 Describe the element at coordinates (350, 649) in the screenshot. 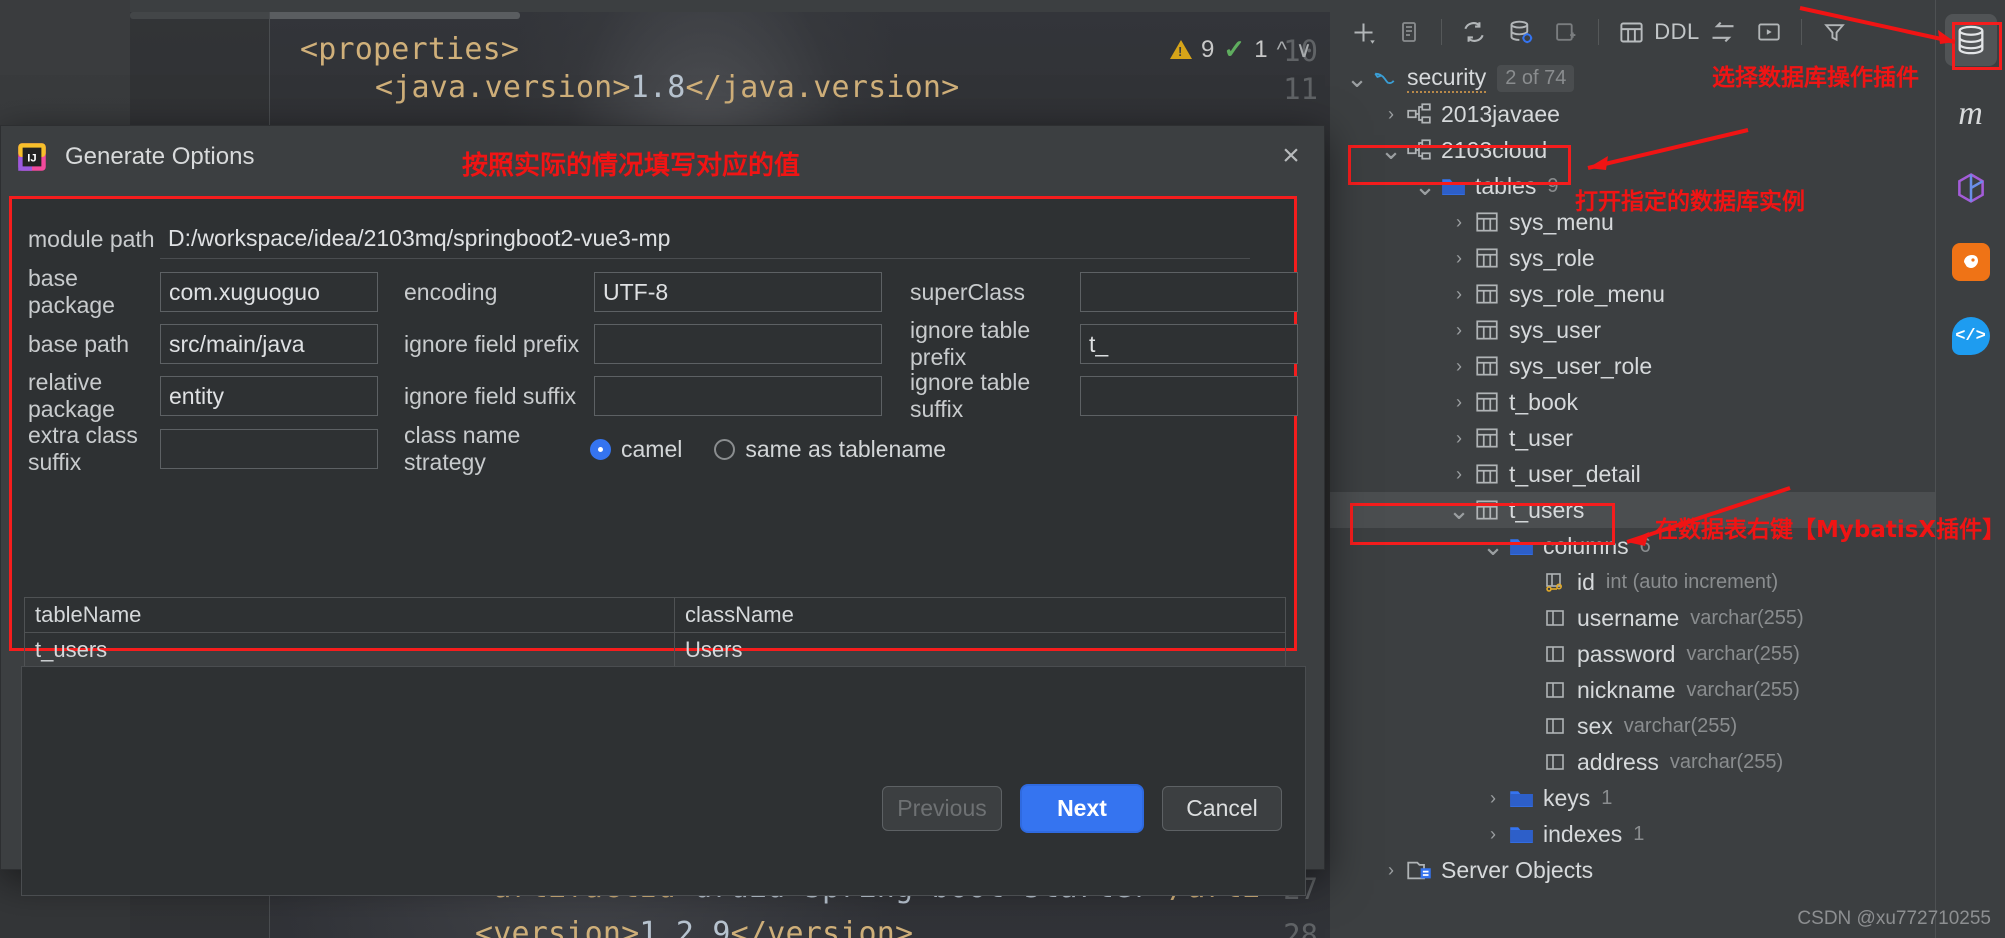

I see `cell-tablename: t_users` at that location.